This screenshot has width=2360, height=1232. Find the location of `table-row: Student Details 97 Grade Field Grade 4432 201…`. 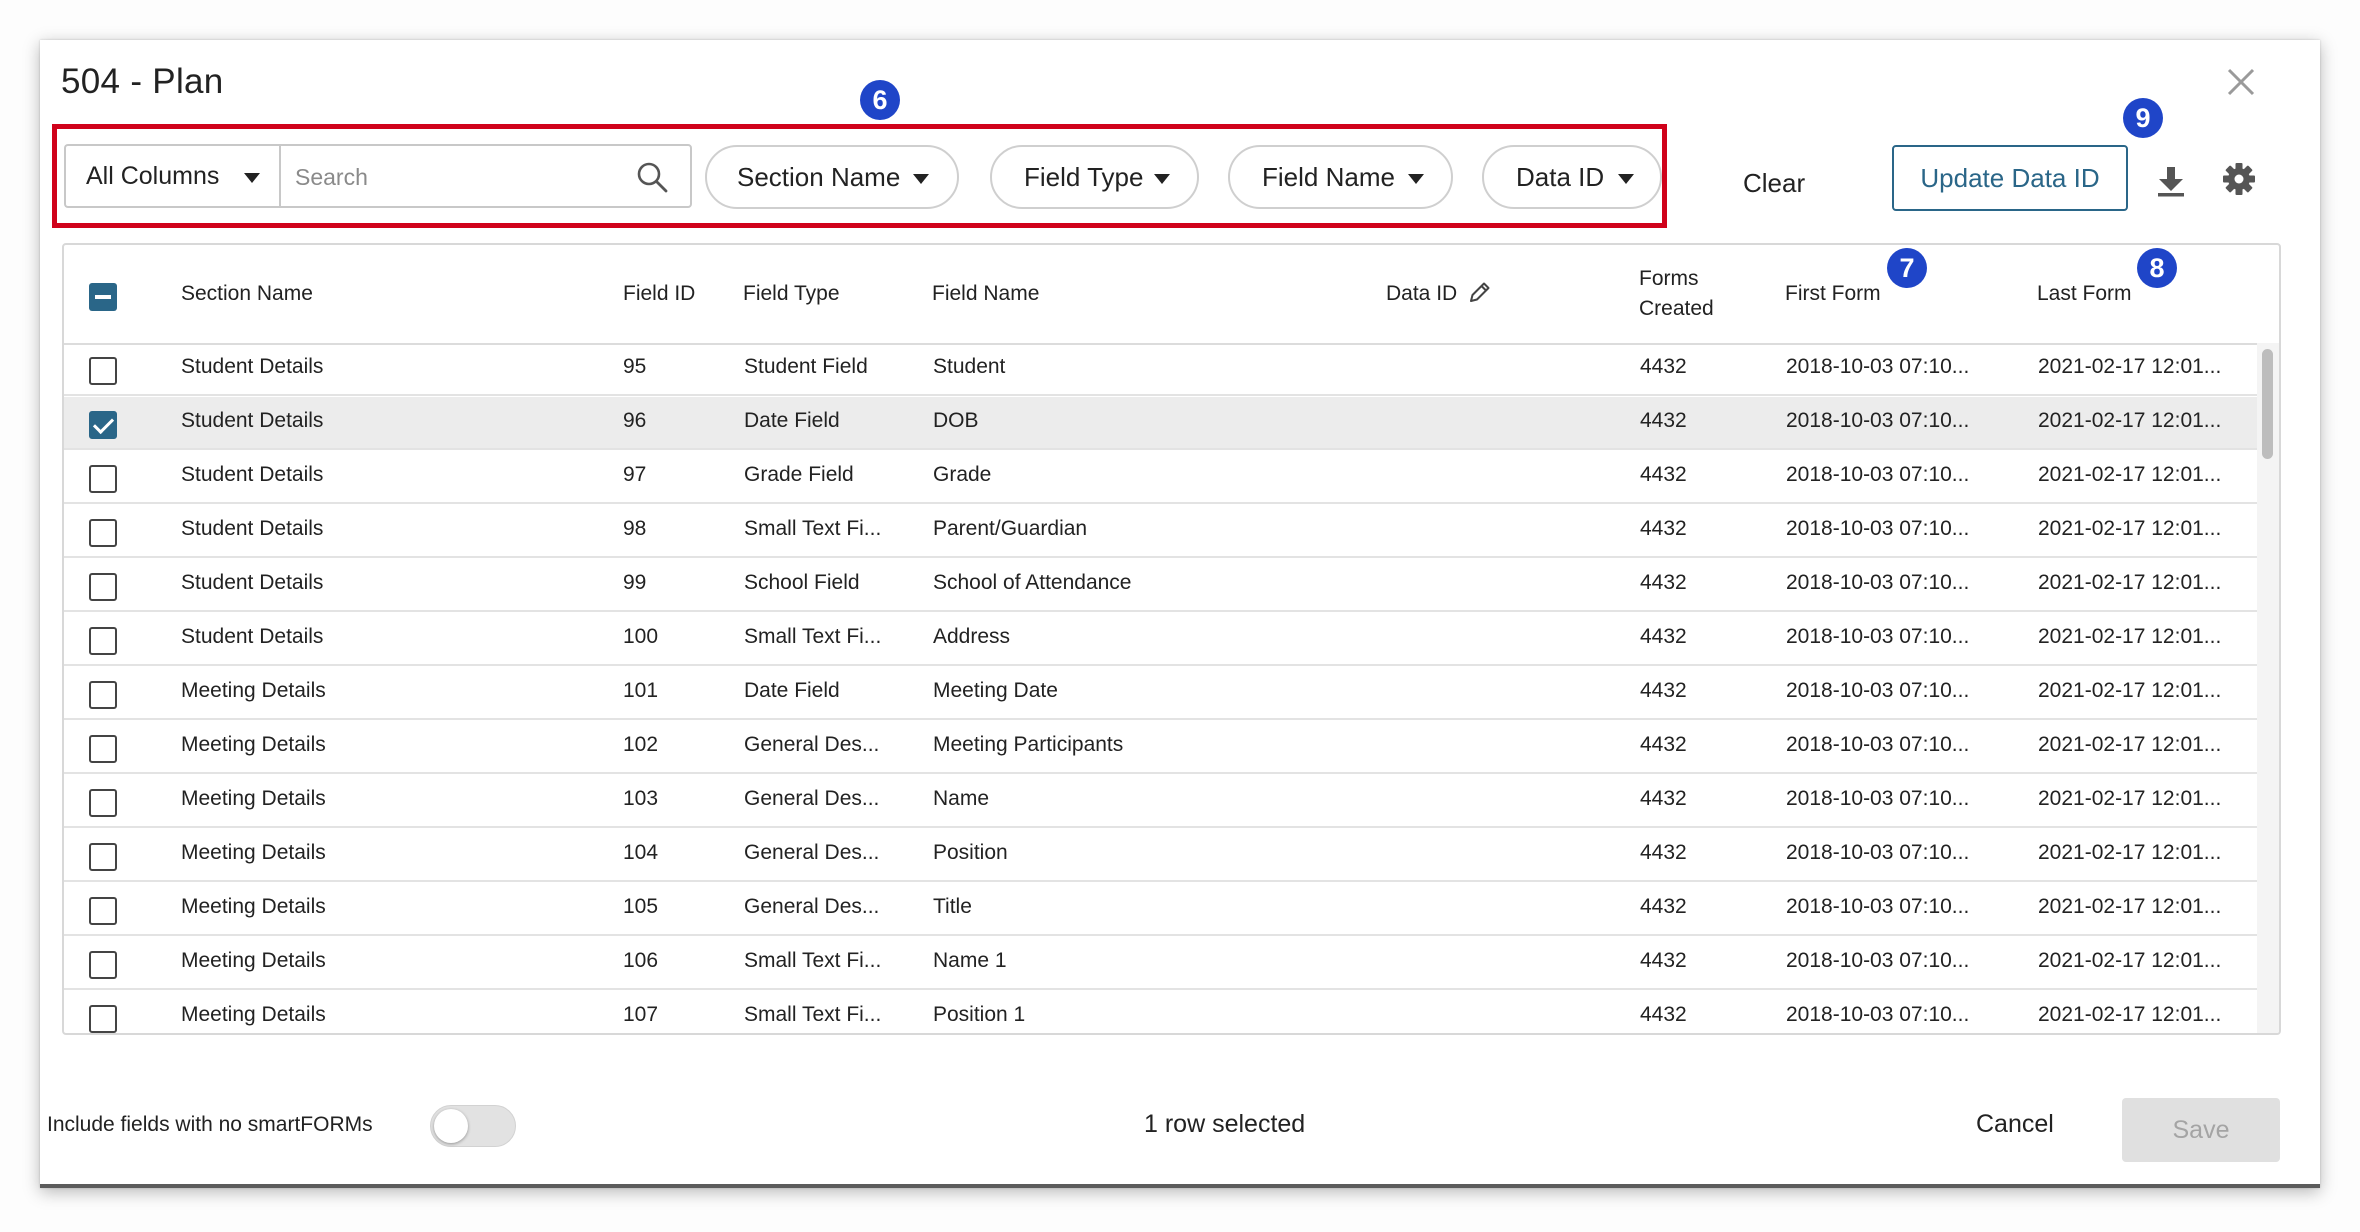

table-row: Student Details 97 Grade Field Grade 4432 201… is located at coordinates (1161, 477).